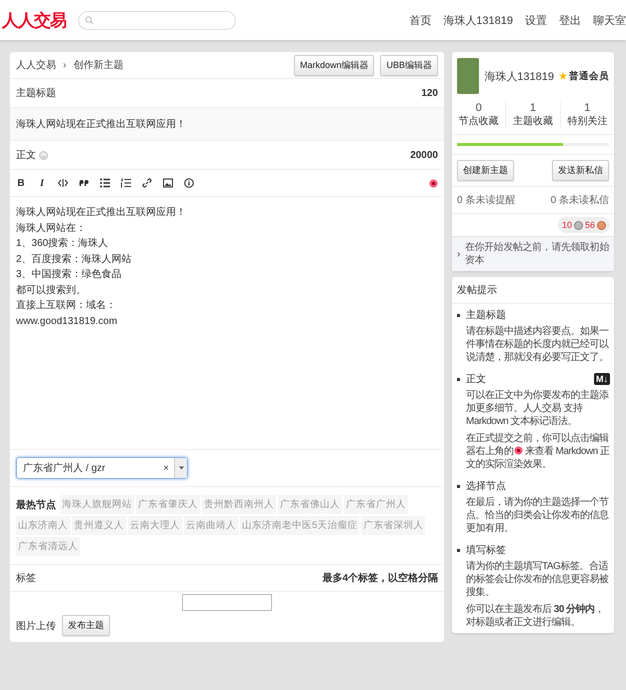  What do you see at coordinates (36, 626) in the screenshot?
I see `upload-label: 图片上传` at bounding box center [36, 626].